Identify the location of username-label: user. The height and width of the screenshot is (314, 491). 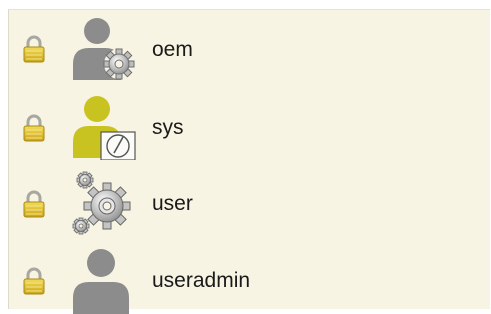
(172, 203).